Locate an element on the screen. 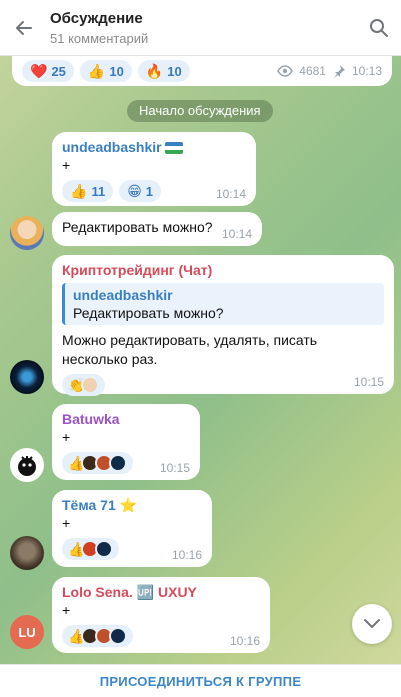 The height and width of the screenshot is (697, 401). grin-icon: 😁 is located at coordinates (134, 191).